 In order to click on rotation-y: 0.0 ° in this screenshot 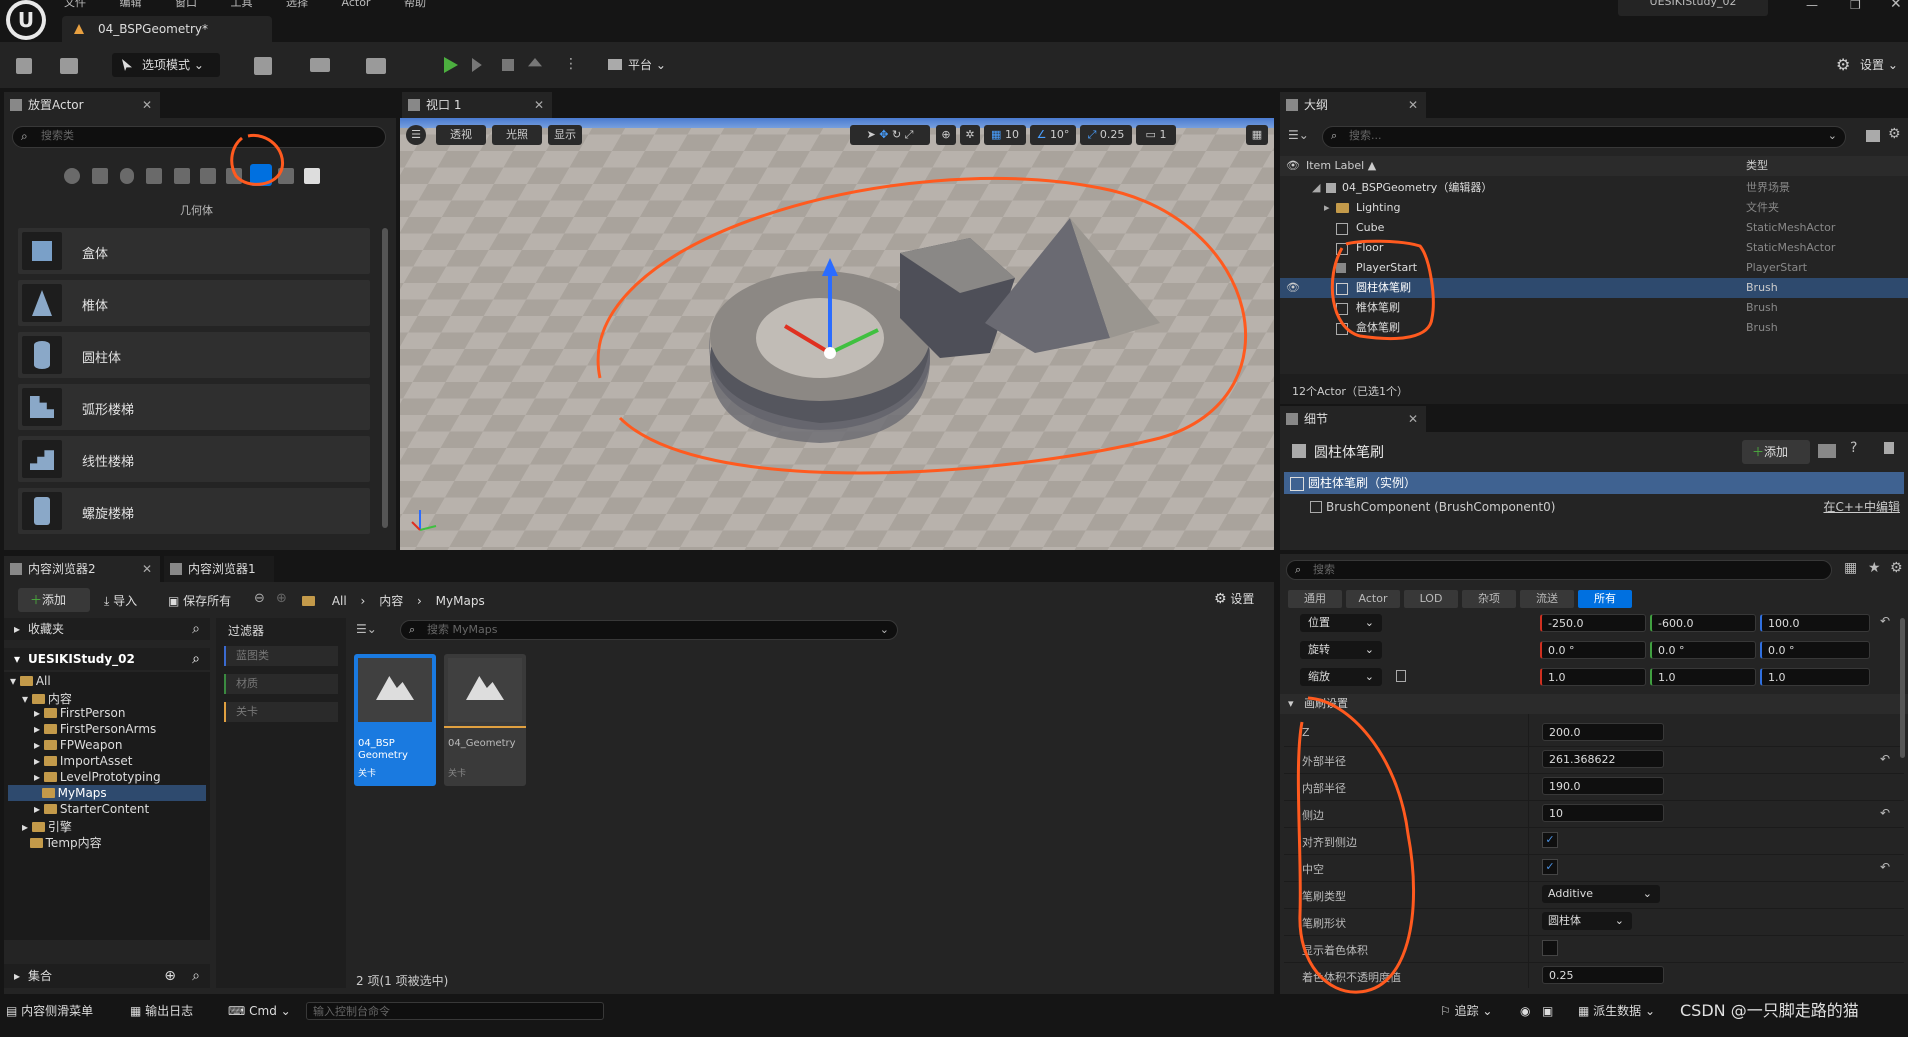, I will do `click(1703, 650)`.